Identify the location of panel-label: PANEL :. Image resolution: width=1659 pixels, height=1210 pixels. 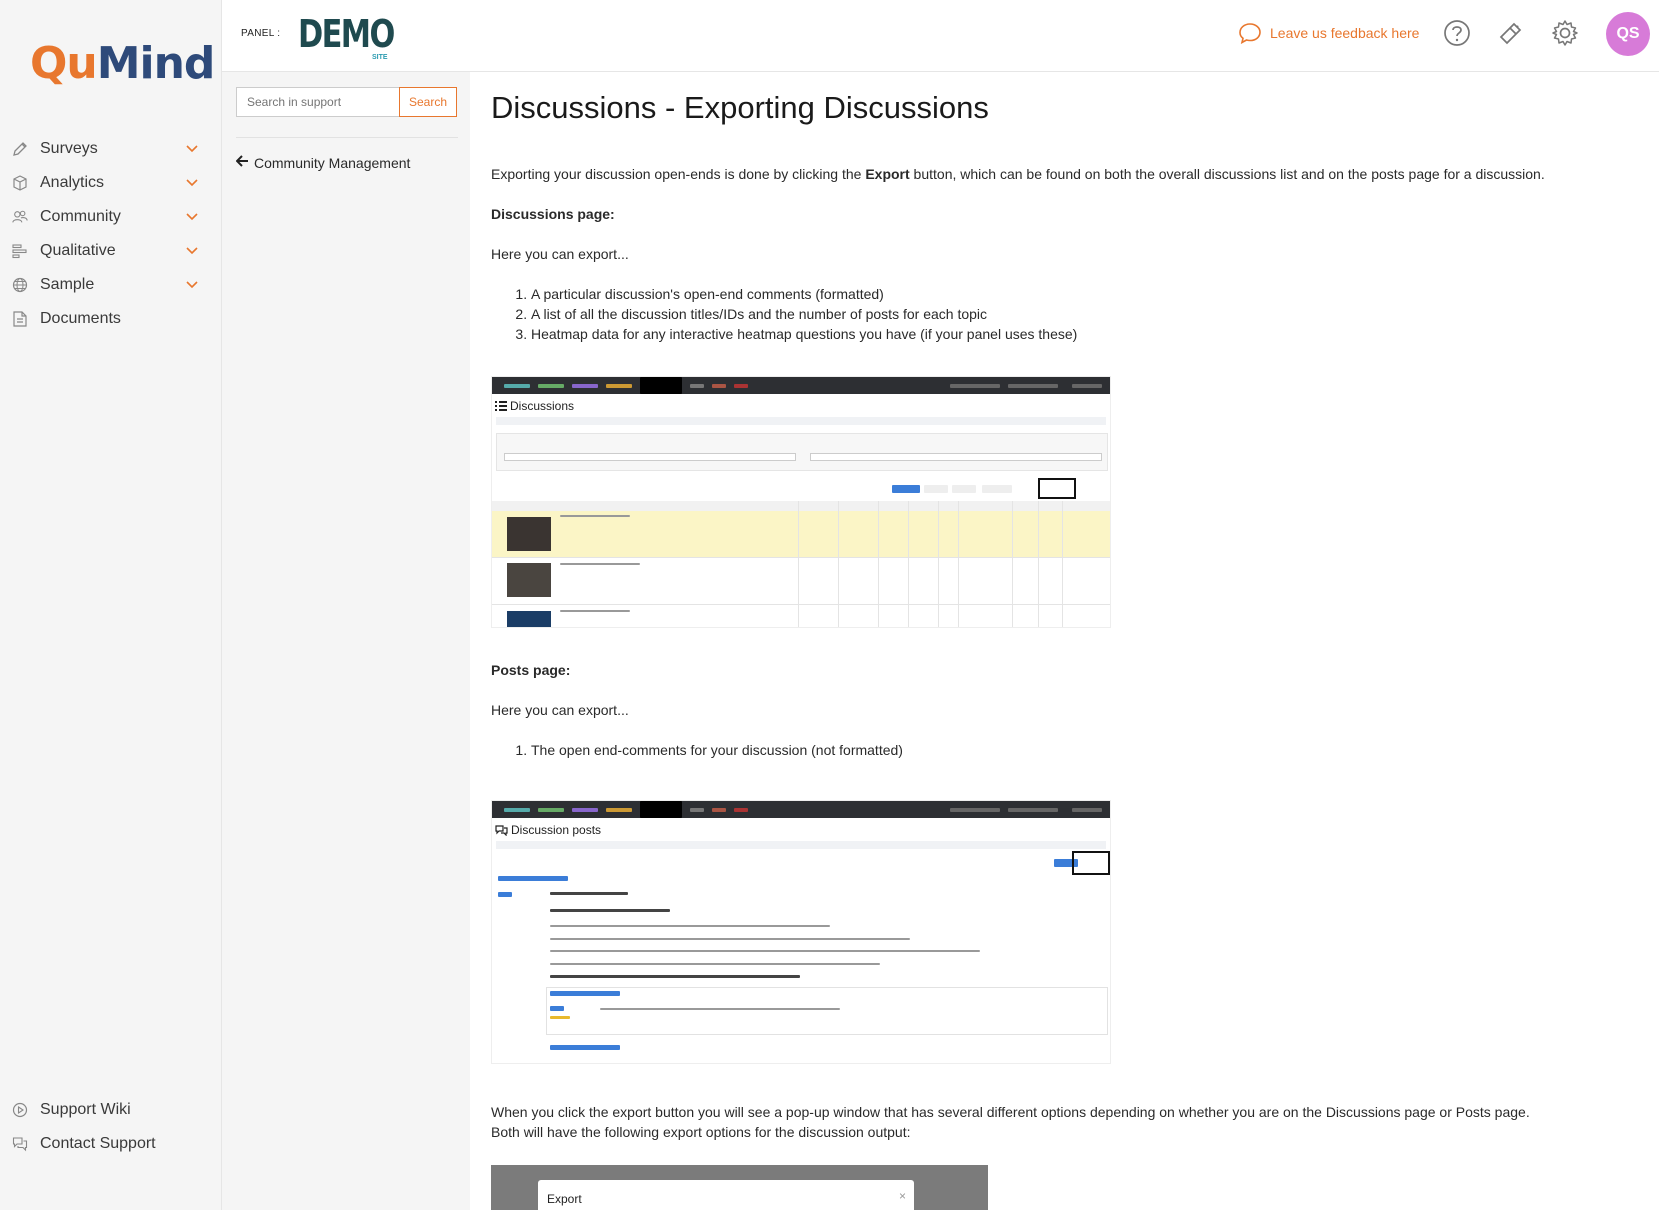
(261, 33).